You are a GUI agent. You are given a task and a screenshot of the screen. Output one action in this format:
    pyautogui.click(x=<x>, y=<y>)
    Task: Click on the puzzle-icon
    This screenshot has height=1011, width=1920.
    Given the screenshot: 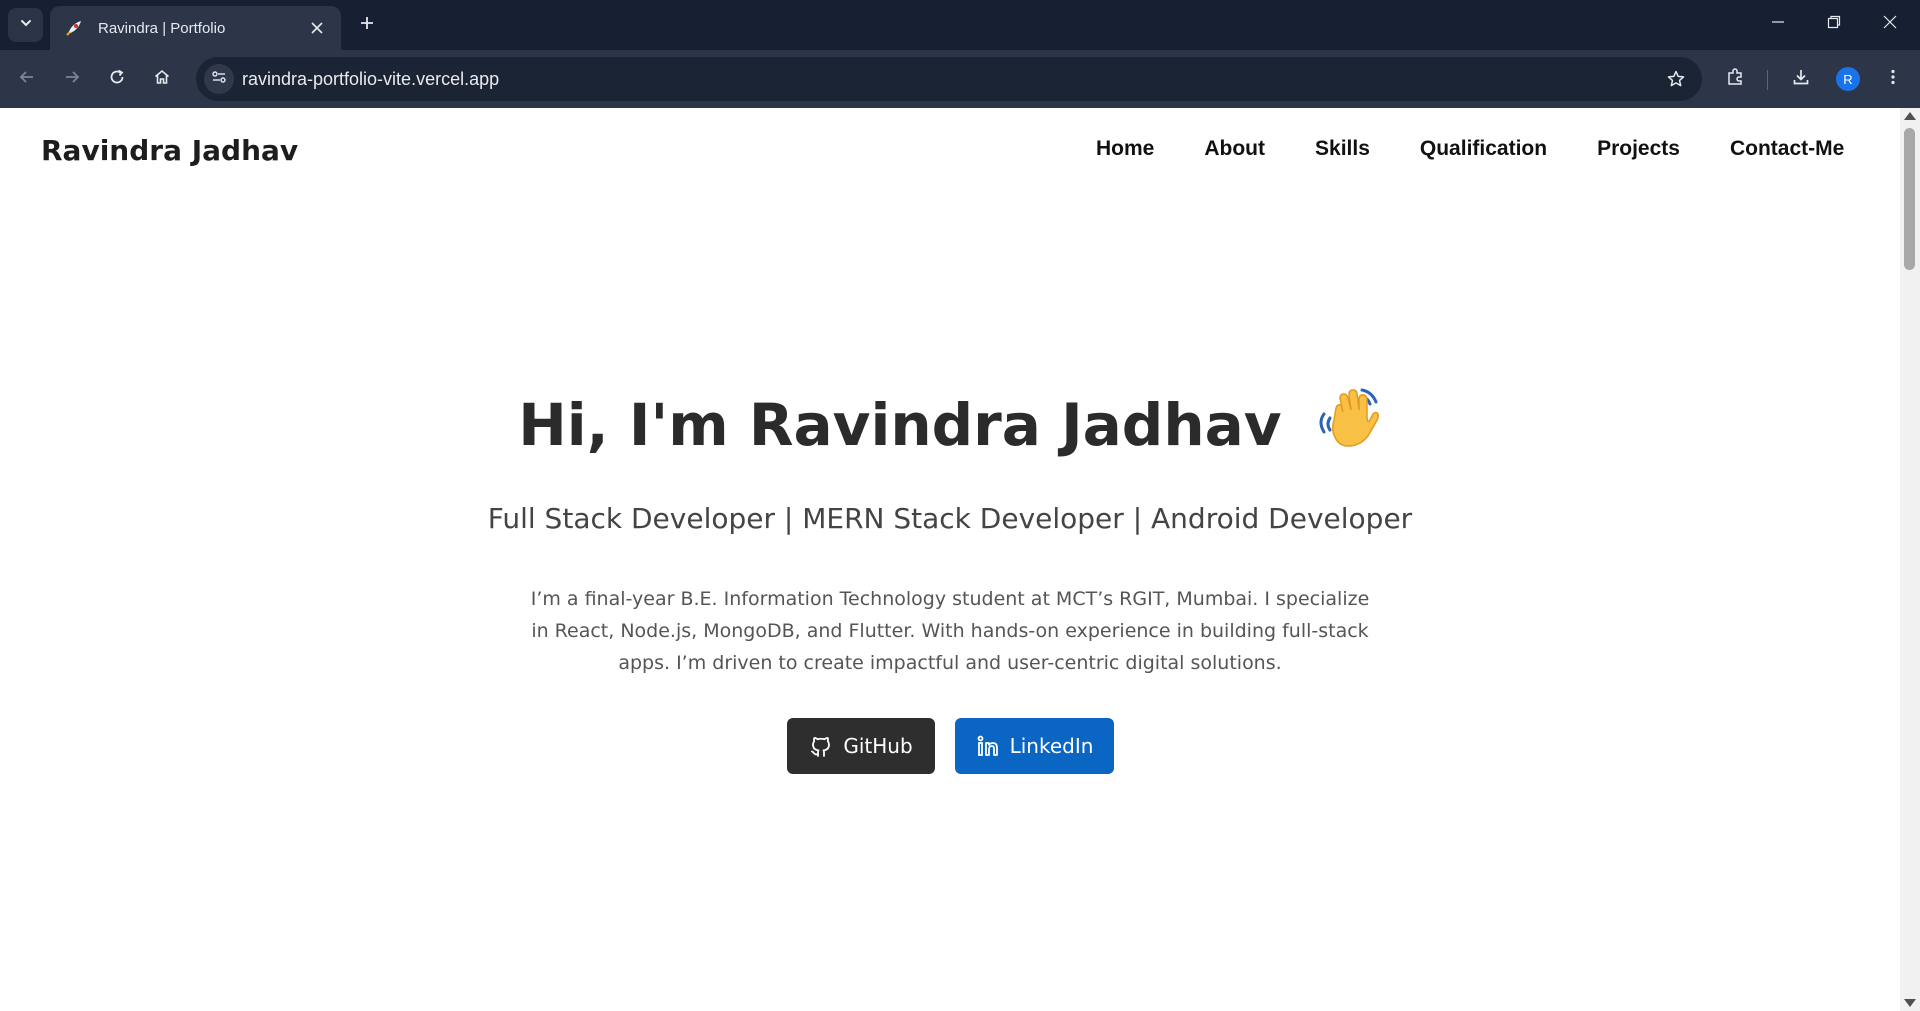 What is the action you would take?
    pyautogui.click(x=1736, y=79)
    